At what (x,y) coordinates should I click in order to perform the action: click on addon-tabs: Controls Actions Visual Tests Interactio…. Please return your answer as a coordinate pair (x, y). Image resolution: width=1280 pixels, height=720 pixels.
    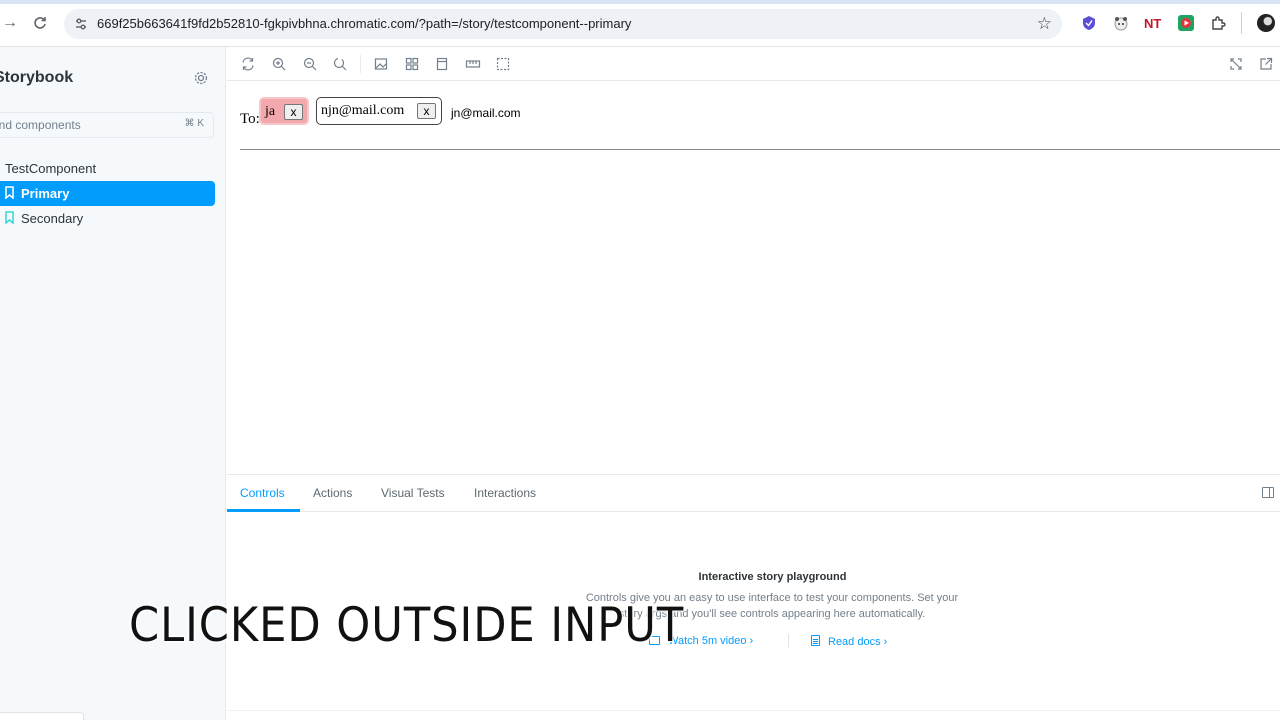
    Looking at the image, I should click on (753, 493).